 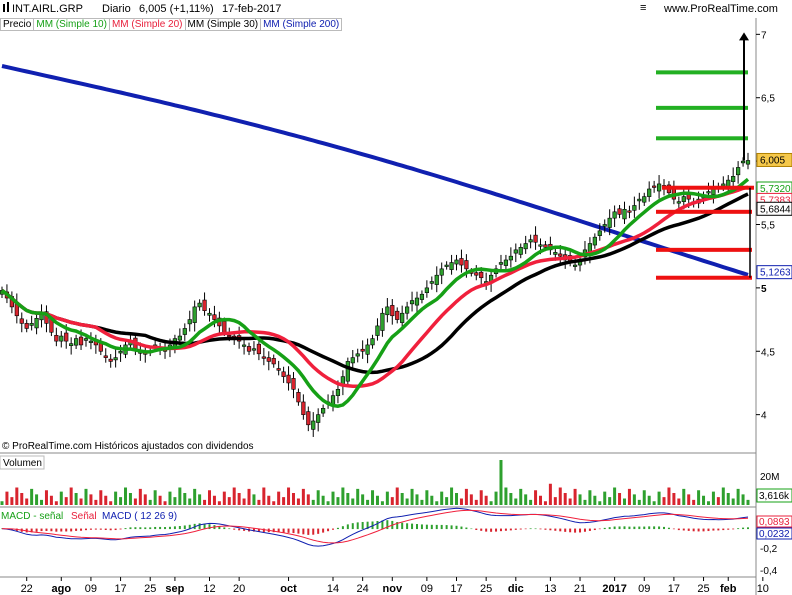 What do you see at coordinates (62, 589) in the screenshot?
I see `date-tick-label: ago` at bounding box center [62, 589].